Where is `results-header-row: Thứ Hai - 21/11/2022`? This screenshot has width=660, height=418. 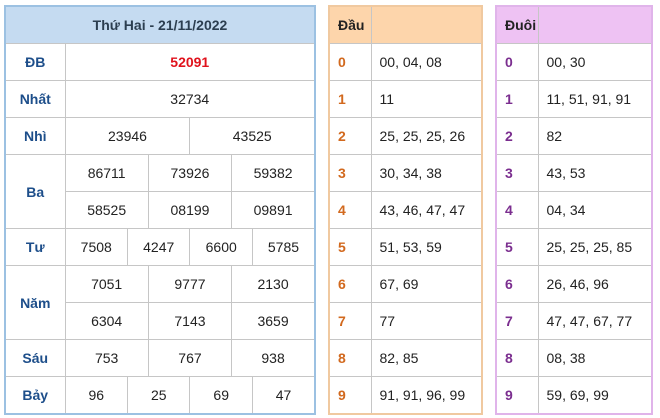
results-header-row: Thứ Hai - 21/11/2022 is located at coordinates (160, 24).